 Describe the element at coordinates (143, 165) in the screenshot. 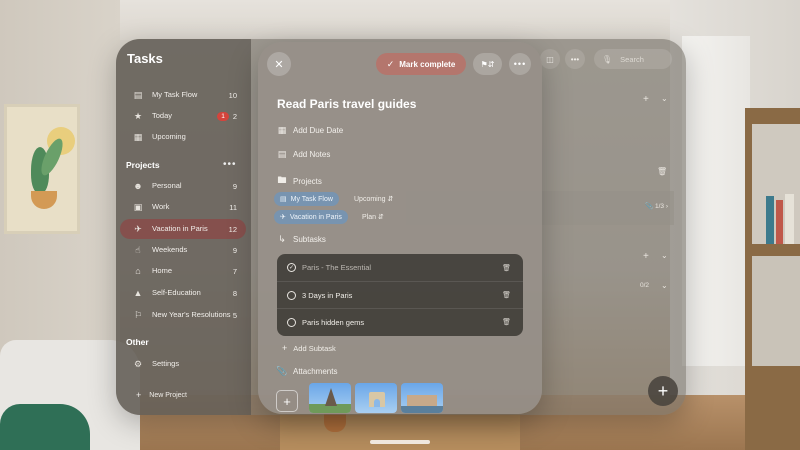

I see `projects-heading: Projects` at that location.